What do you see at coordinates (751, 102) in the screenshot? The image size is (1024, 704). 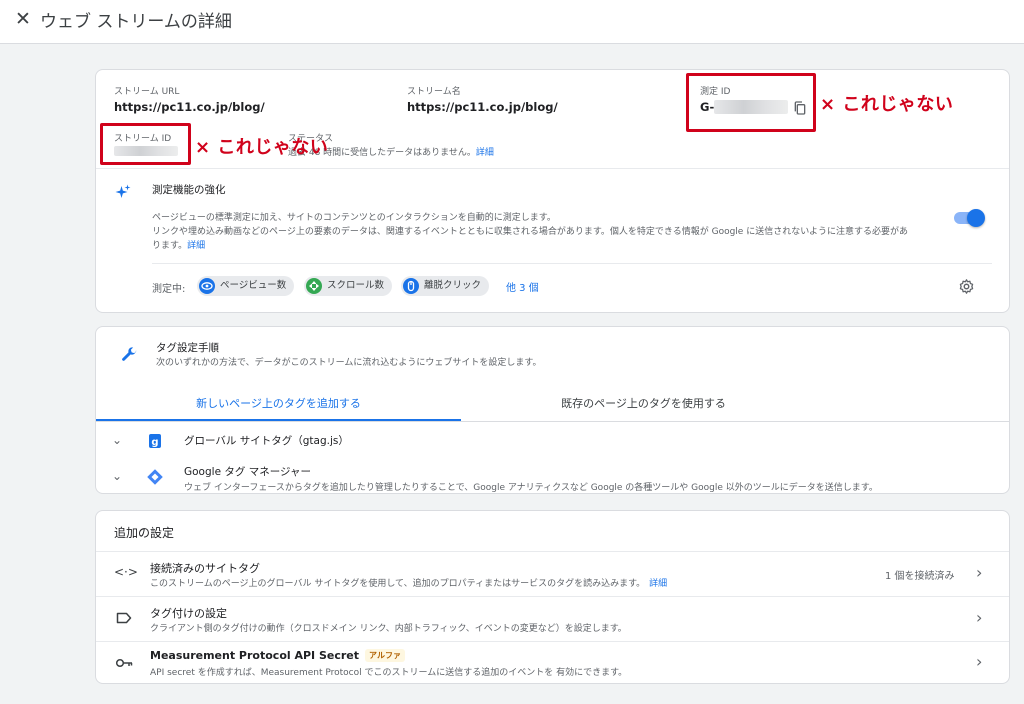 I see `annotation-box-measurement-id` at bounding box center [751, 102].